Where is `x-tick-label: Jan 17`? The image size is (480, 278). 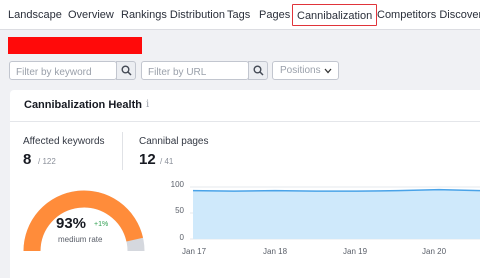
x-tick-label: Jan 17 is located at coordinates (194, 251).